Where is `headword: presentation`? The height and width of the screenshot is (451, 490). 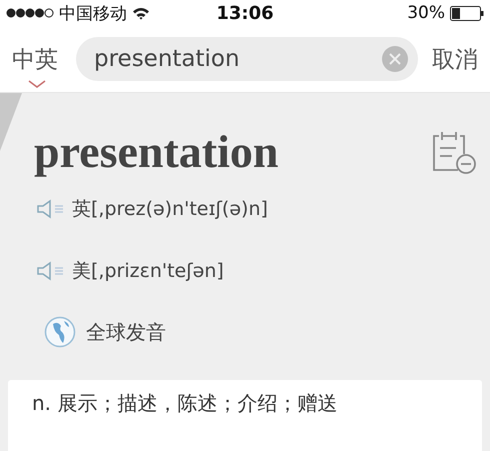 headword: presentation is located at coordinates (156, 151).